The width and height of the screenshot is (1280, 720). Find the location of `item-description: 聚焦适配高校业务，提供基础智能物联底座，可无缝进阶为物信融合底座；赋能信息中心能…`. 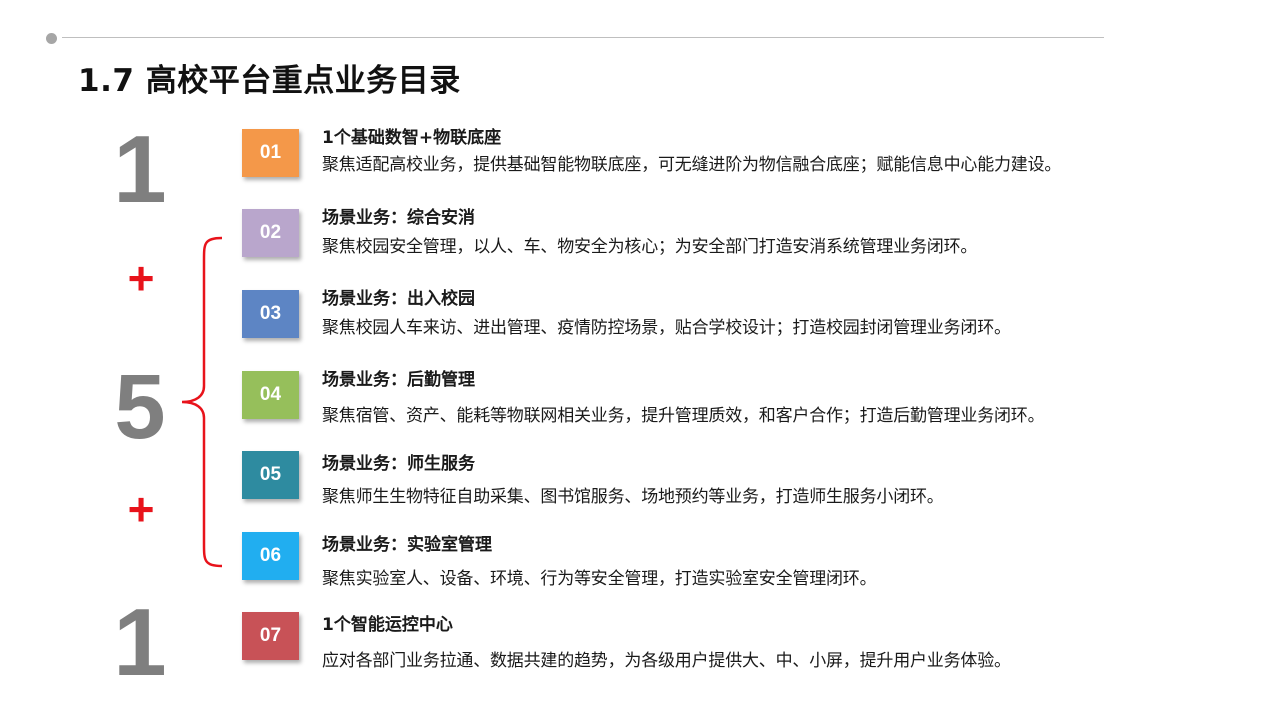

item-description: 聚焦适配高校业务，提供基础智能物联底座，可无缝进阶为物信融合底座；赋能信息中心能… is located at coordinates (692, 165).